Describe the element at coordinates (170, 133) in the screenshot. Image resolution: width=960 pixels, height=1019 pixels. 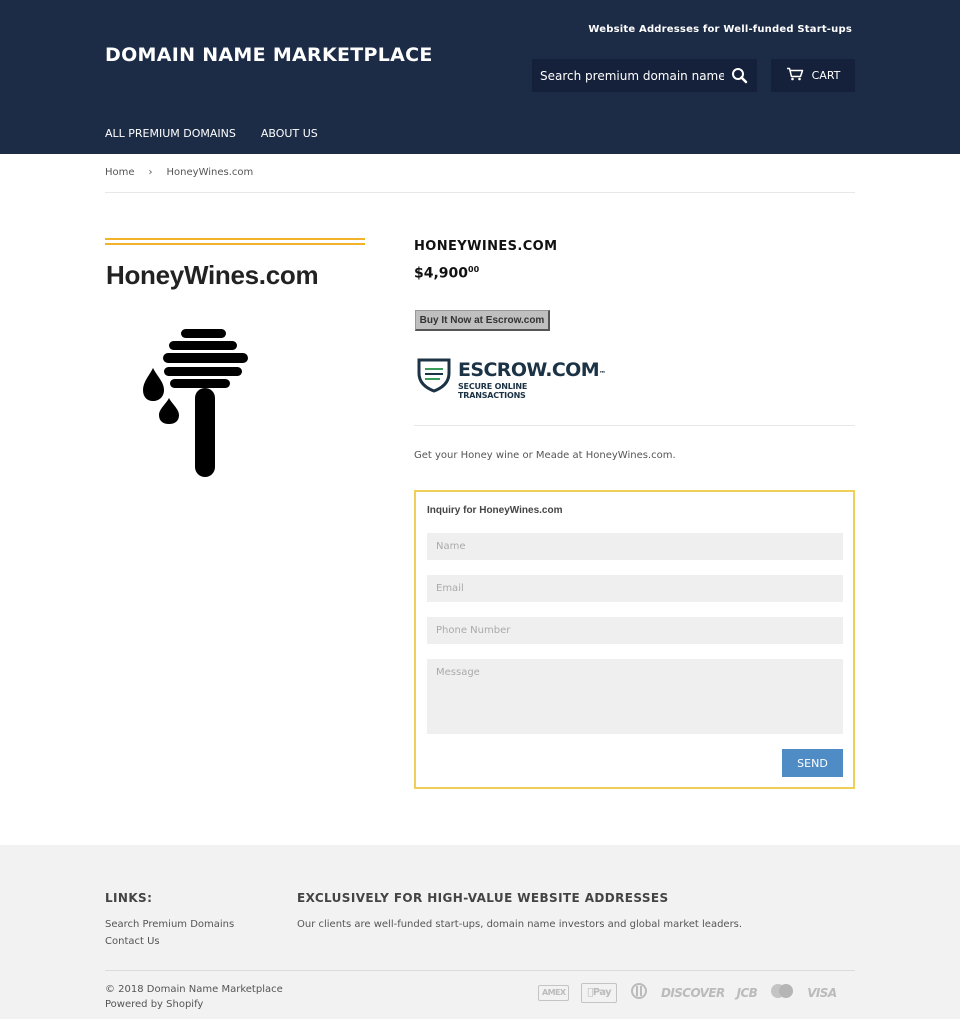
I see `nav-all-premium-domains: ALL PREMIUM DOMAINS` at that location.